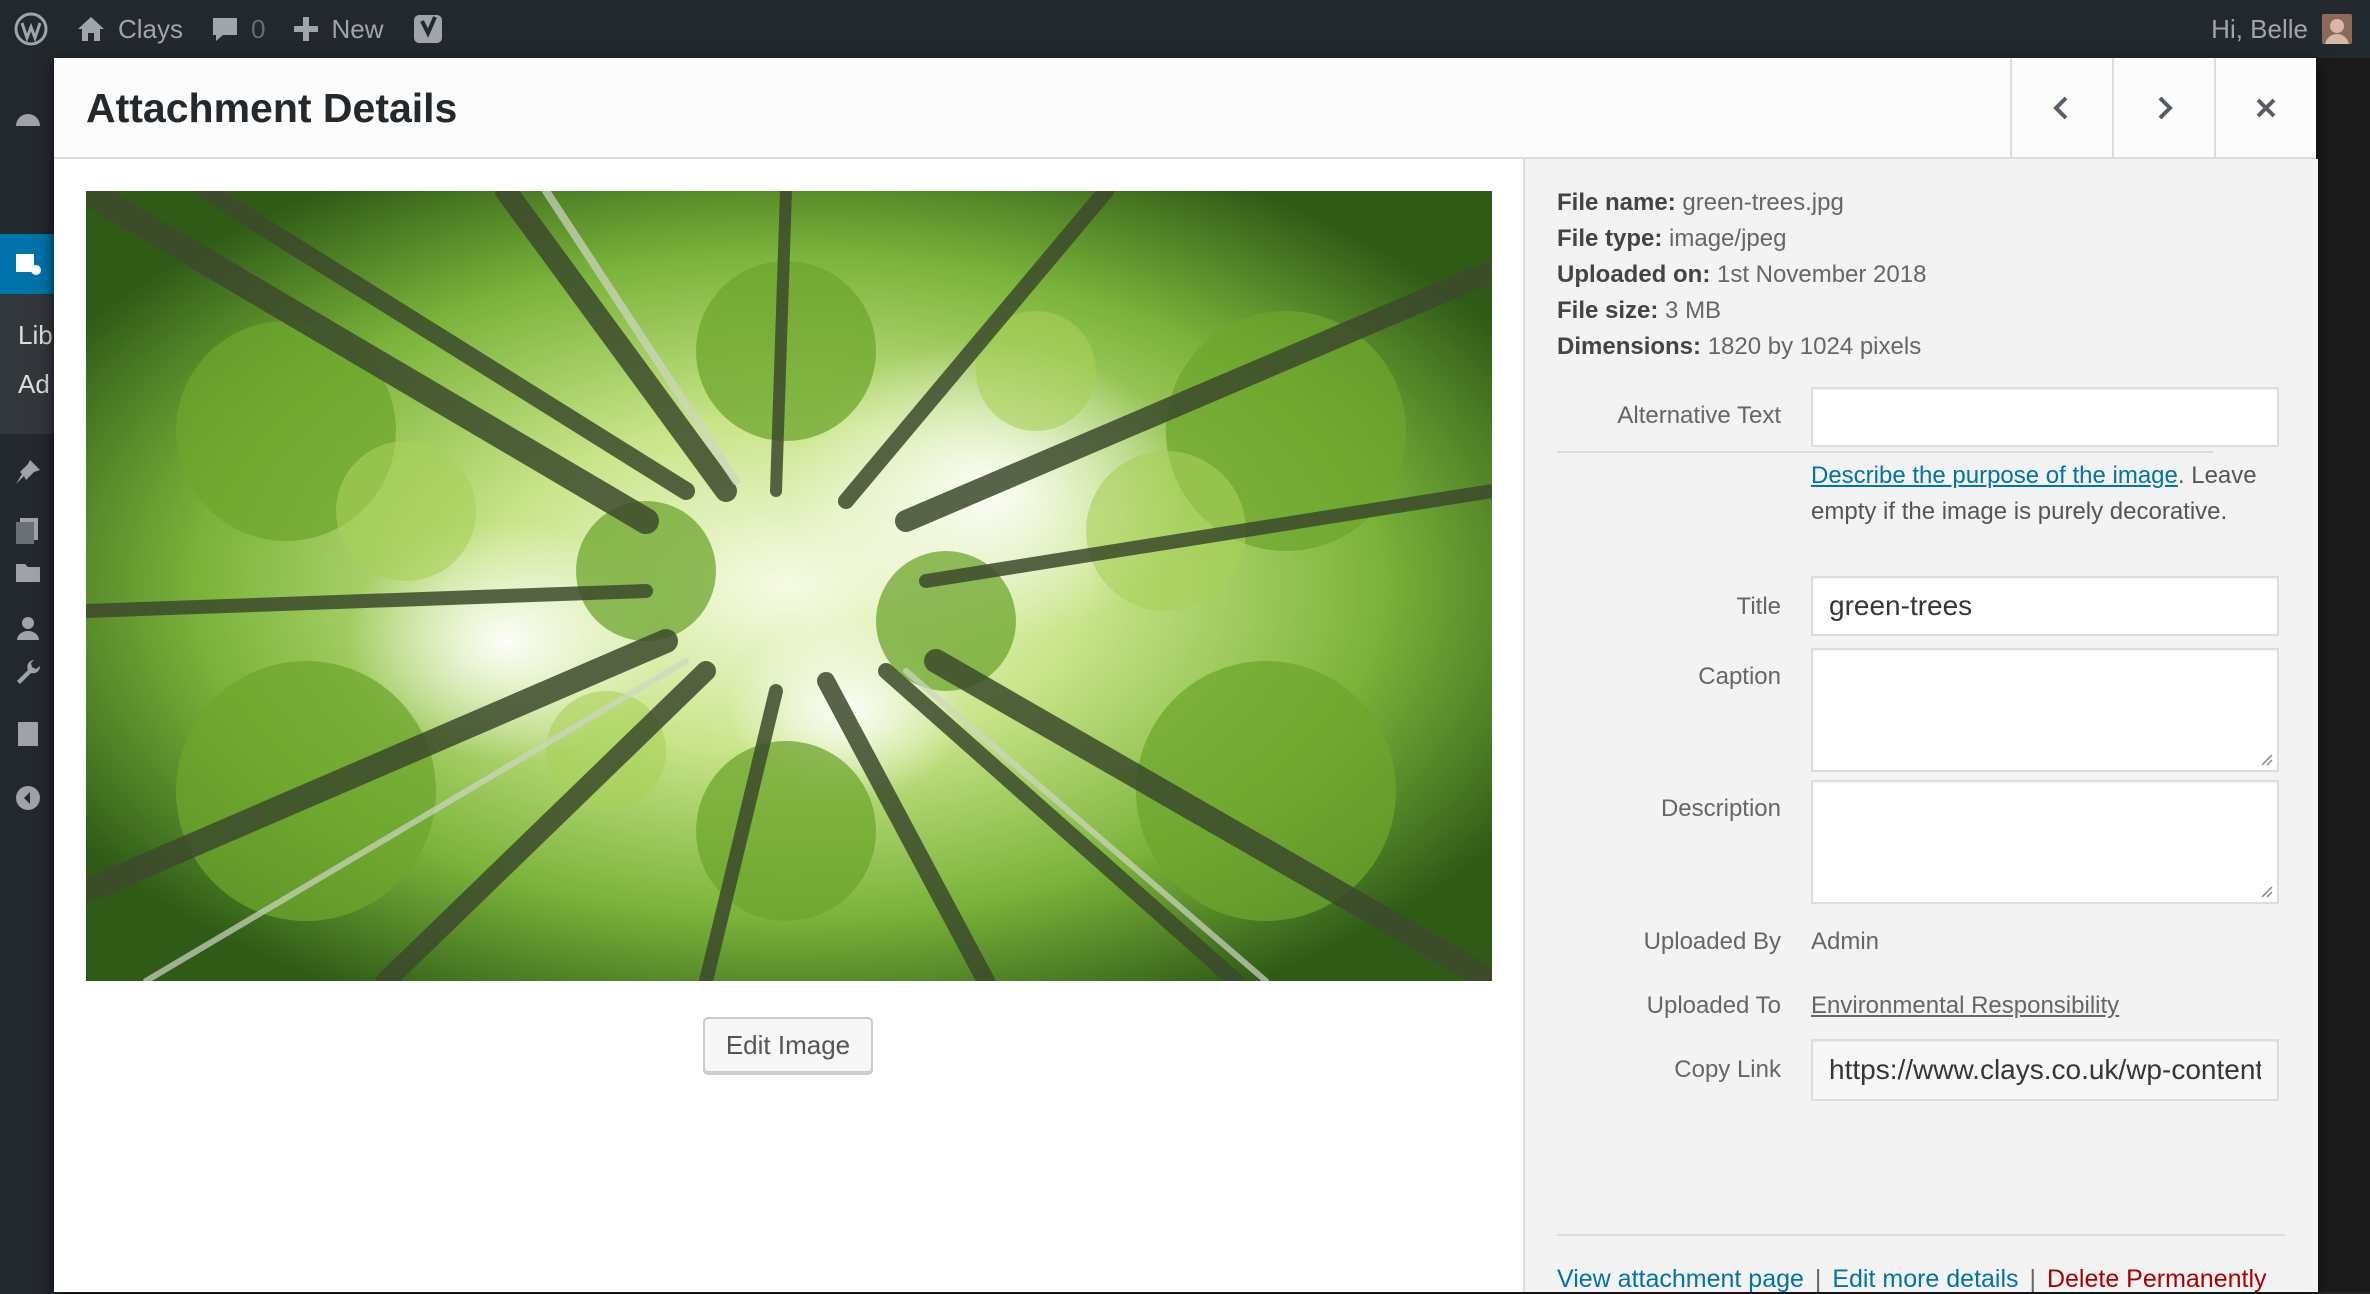 The width and height of the screenshot is (2370, 1294). What do you see at coordinates (1741, 311) in the screenshot?
I see `file-size-row: File size: 3 MB` at bounding box center [1741, 311].